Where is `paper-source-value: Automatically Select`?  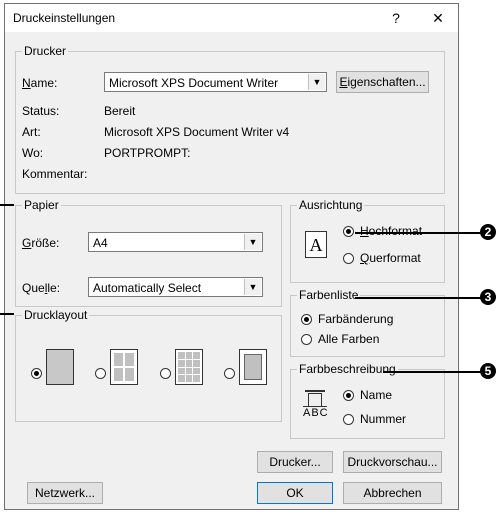 paper-source-value: Automatically Select is located at coordinates (147, 288).